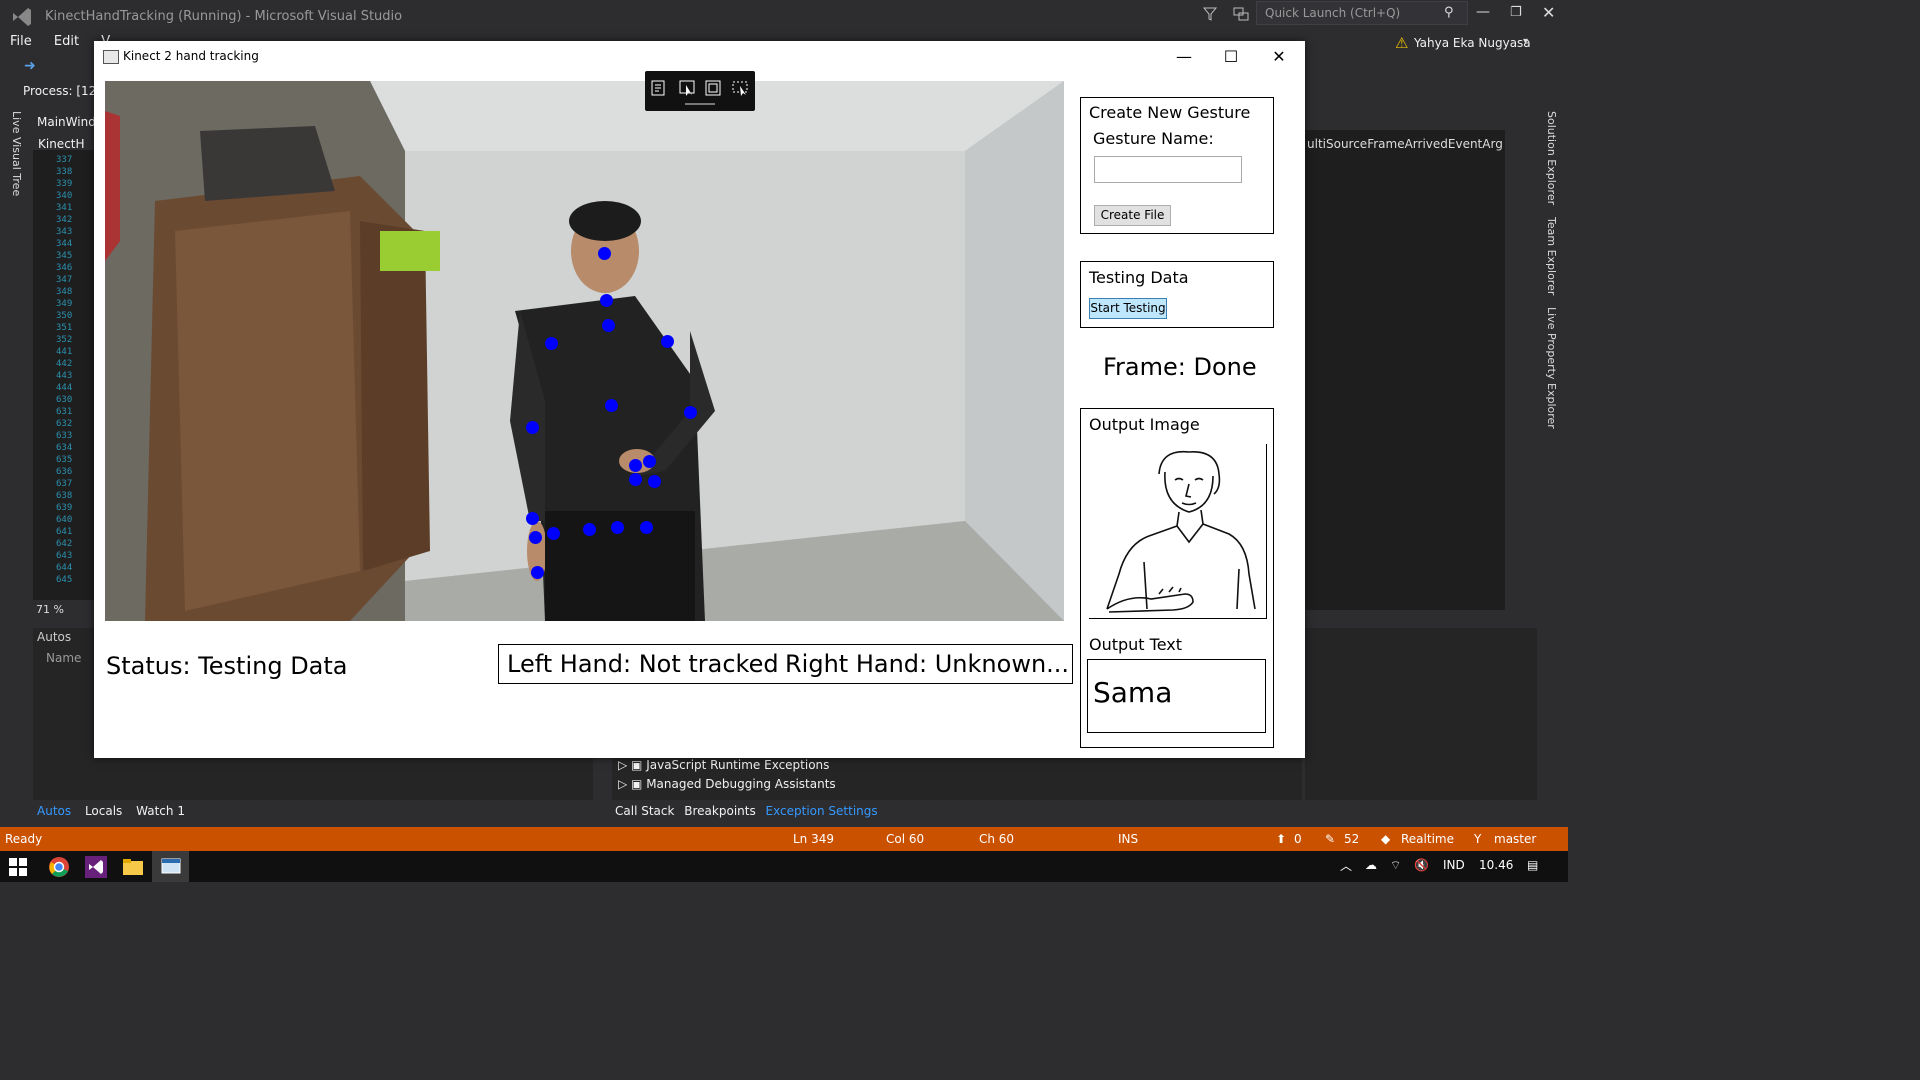 Image resolution: width=1920 pixels, height=1080 pixels. Describe the element at coordinates (667, 341) in the screenshot. I see `joint-shoulder-left` at that location.